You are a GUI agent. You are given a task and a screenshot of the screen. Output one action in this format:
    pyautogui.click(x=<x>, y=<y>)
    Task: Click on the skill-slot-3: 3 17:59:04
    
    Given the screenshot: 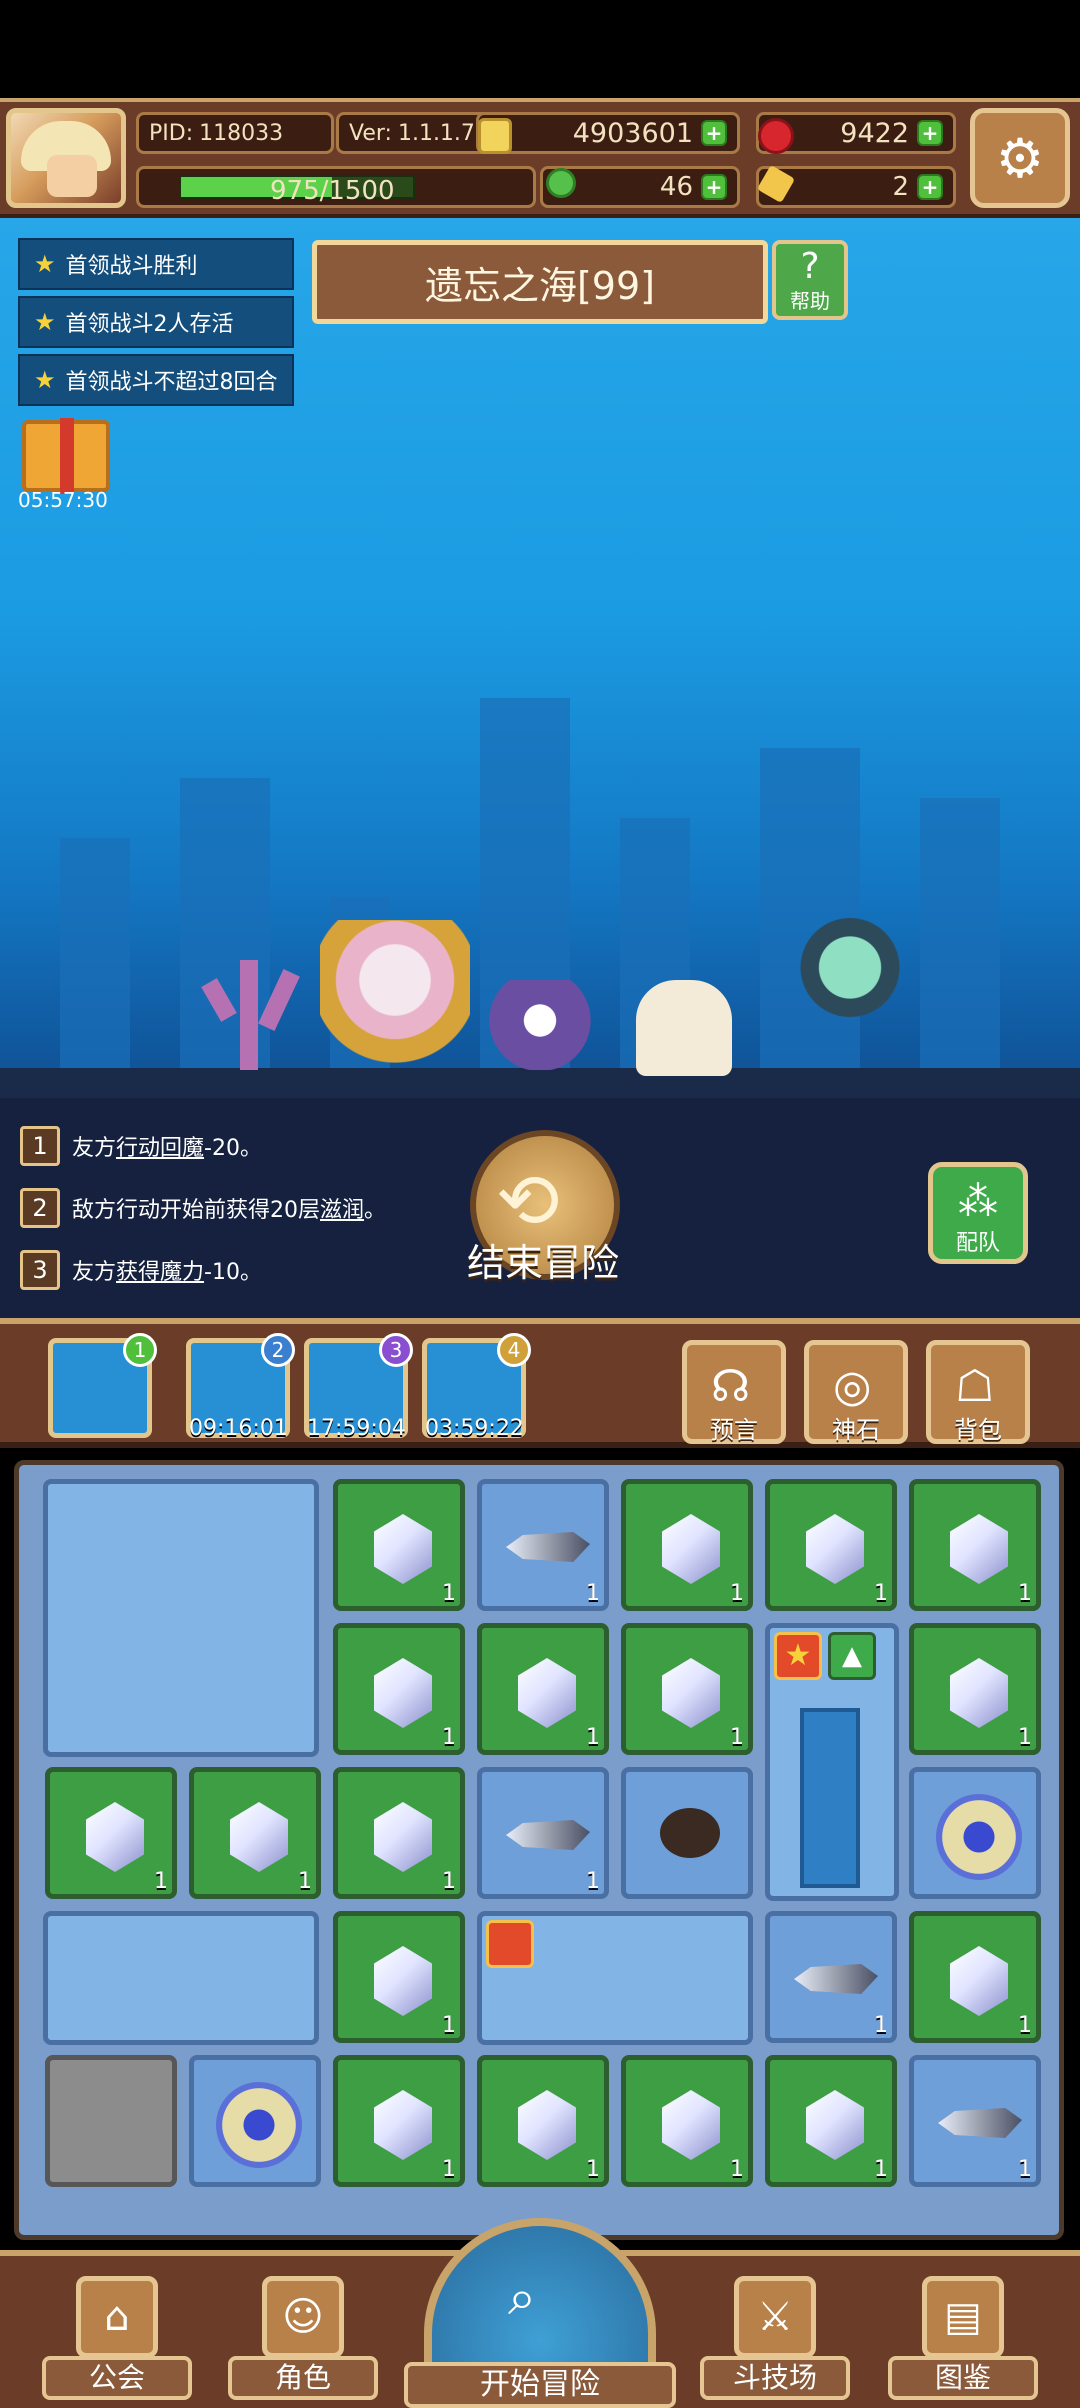 What is the action you would take?
    pyautogui.click(x=358, y=1387)
    